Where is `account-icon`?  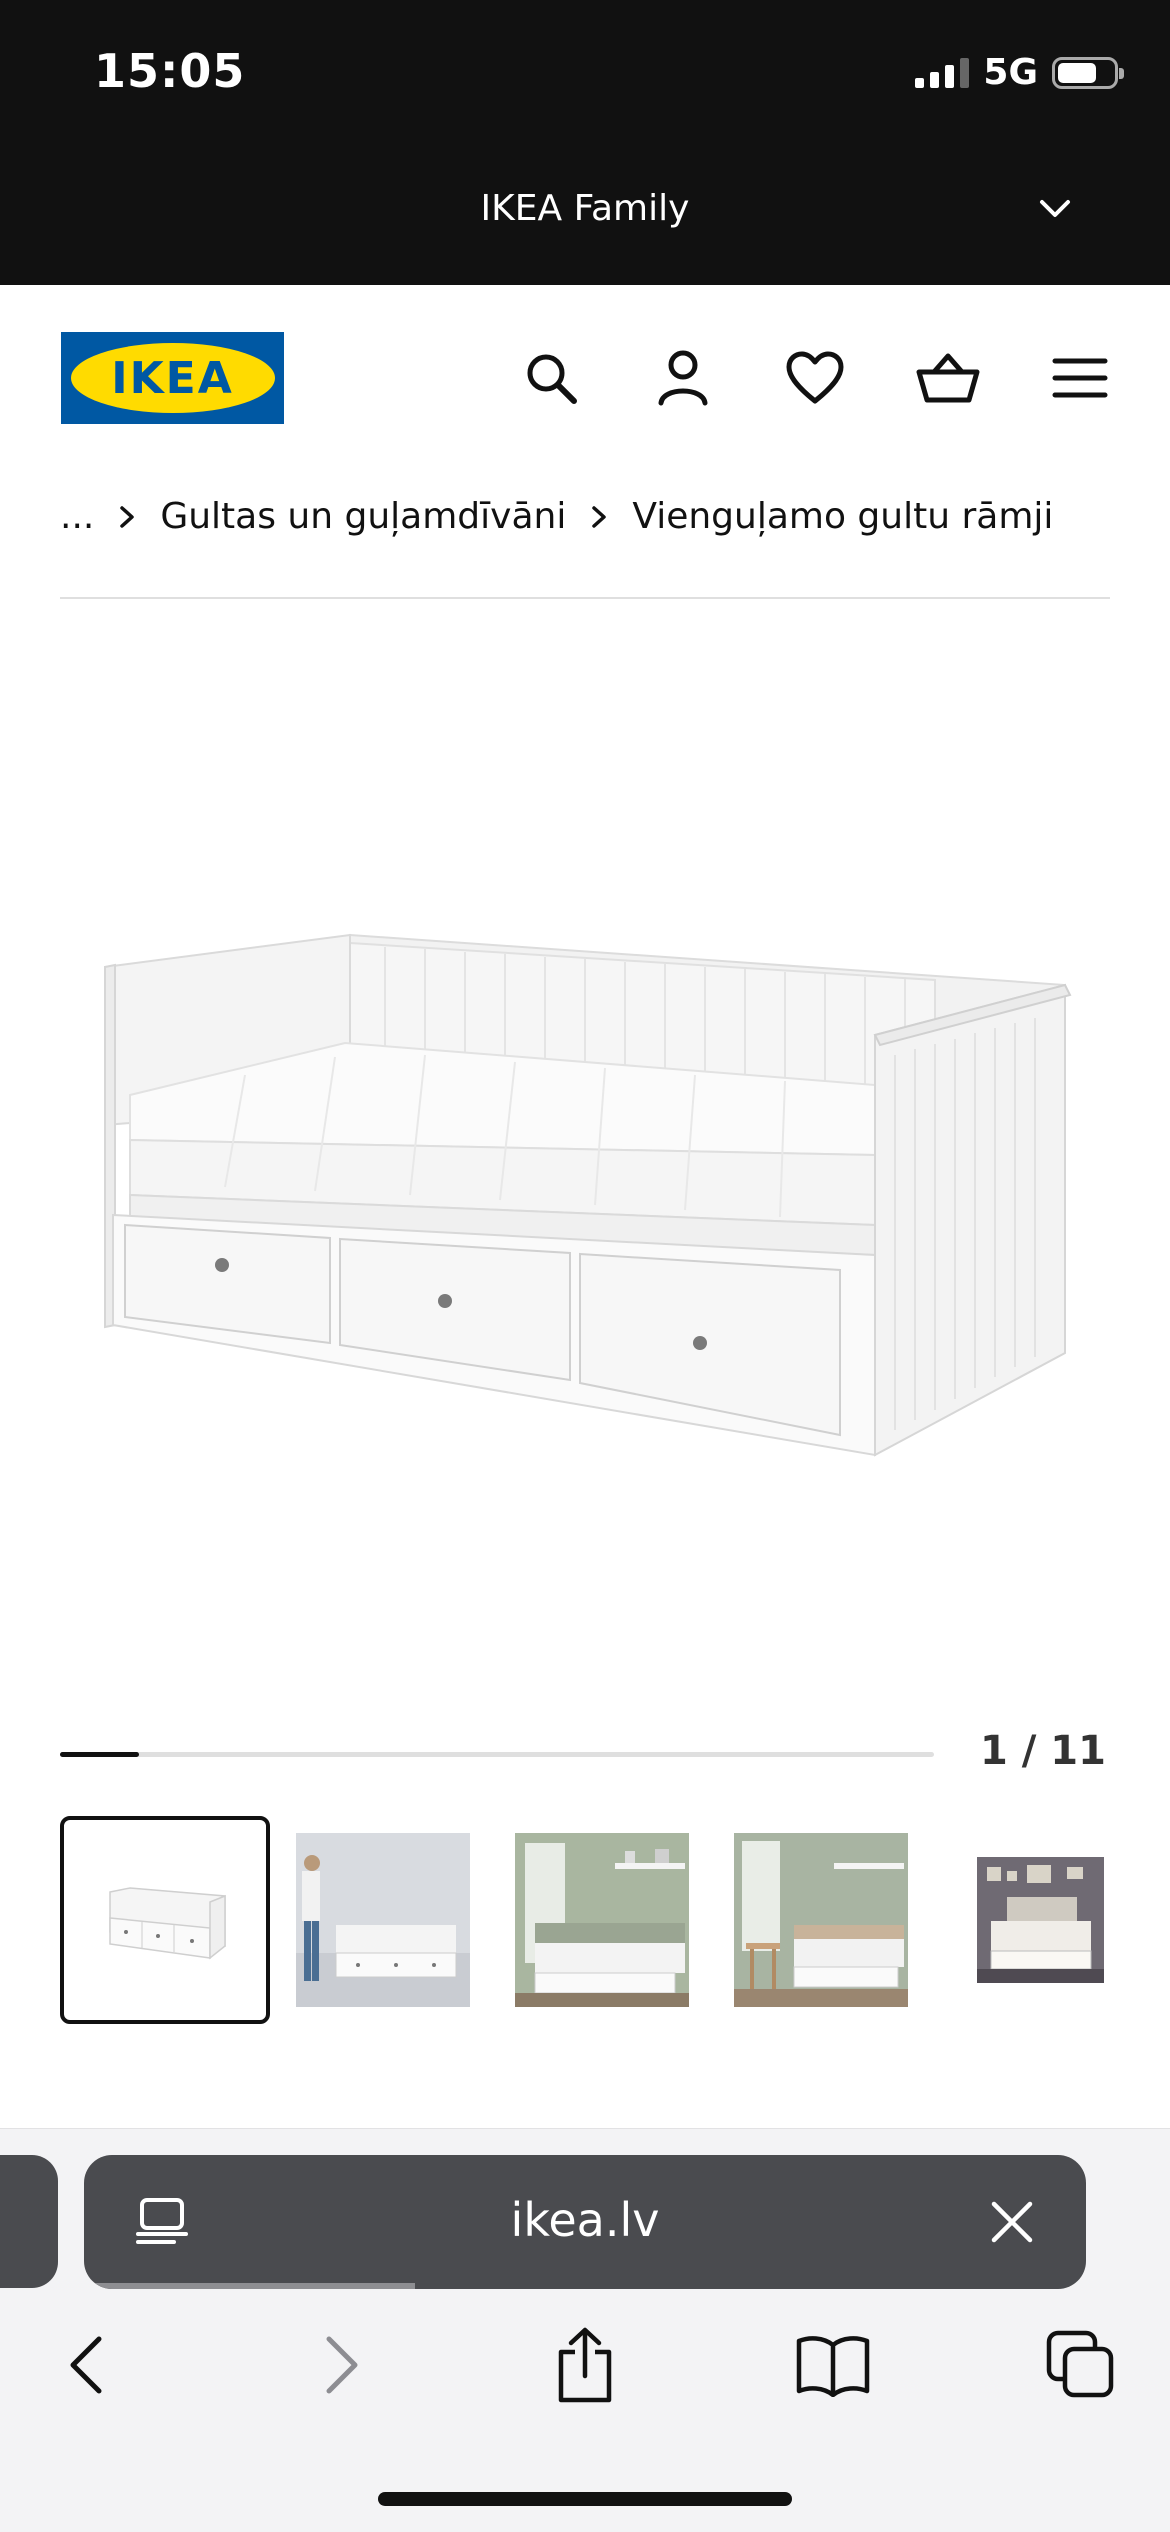
account-icon is located at coordinates (683, 378).